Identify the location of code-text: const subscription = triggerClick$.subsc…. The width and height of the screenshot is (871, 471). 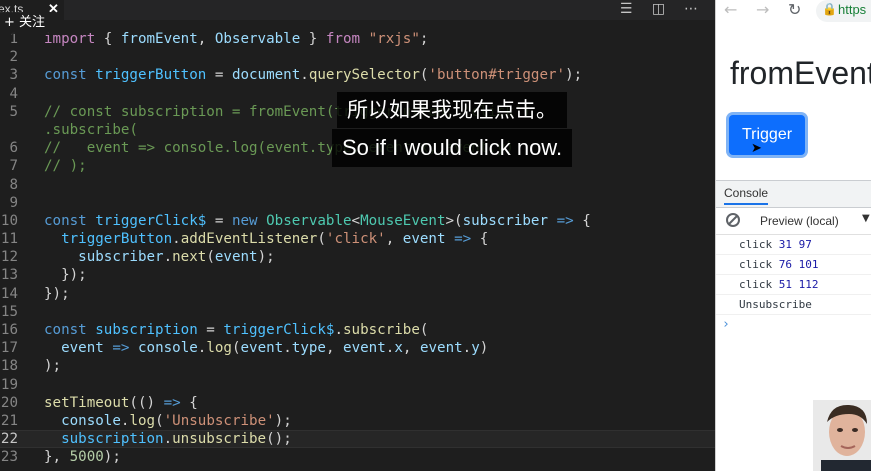
(236, 330).